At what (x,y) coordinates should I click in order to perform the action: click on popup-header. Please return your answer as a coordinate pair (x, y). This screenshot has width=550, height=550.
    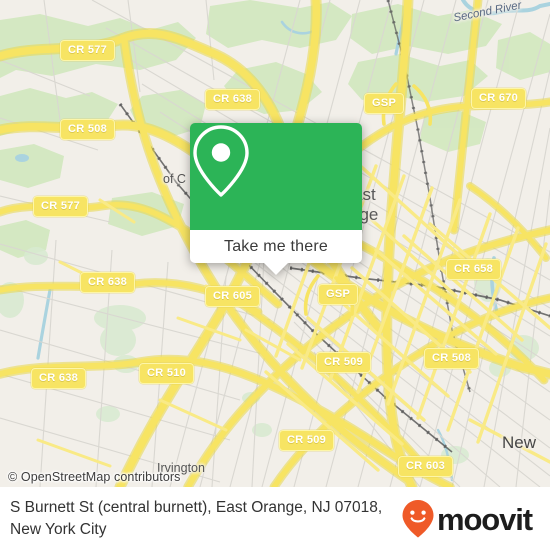
    Looking at the image, I should click on (276, 176).